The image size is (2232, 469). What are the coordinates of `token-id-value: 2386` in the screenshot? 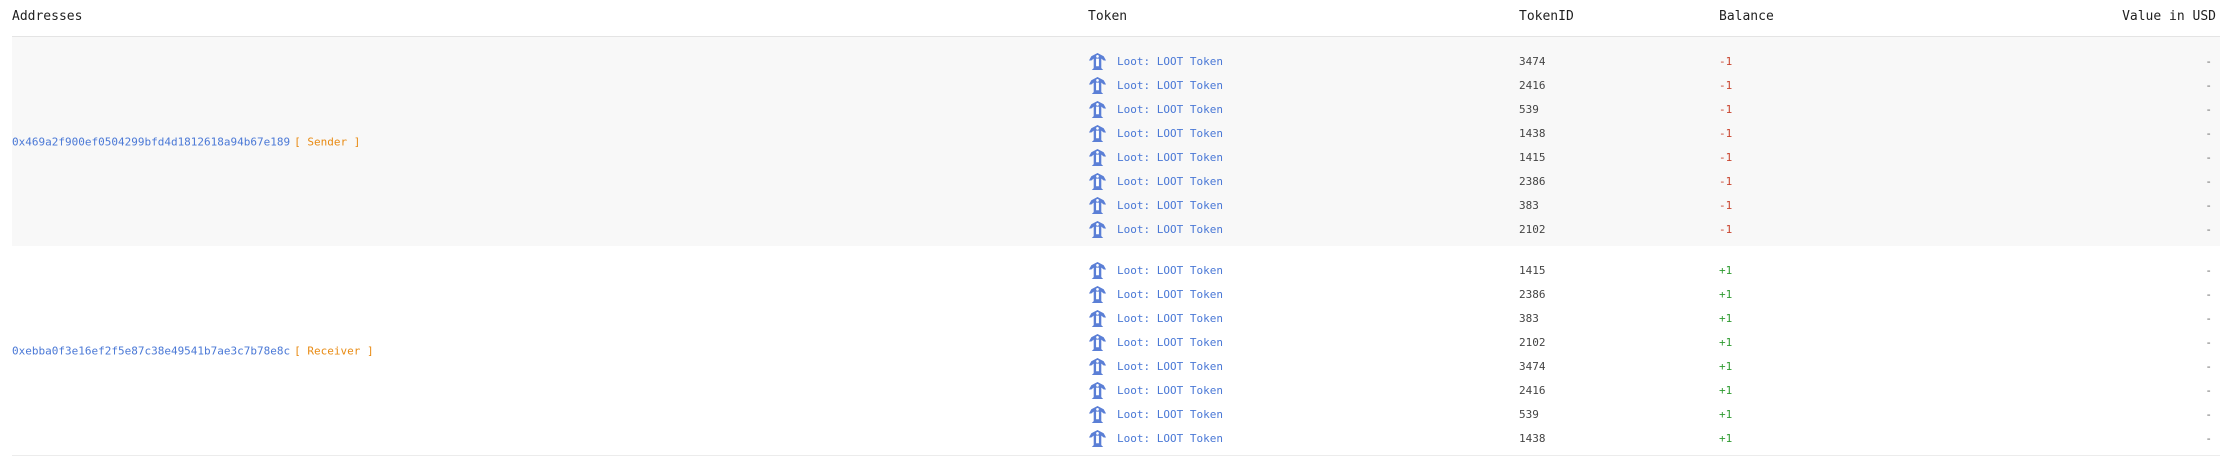 It's located at (1532, 181).